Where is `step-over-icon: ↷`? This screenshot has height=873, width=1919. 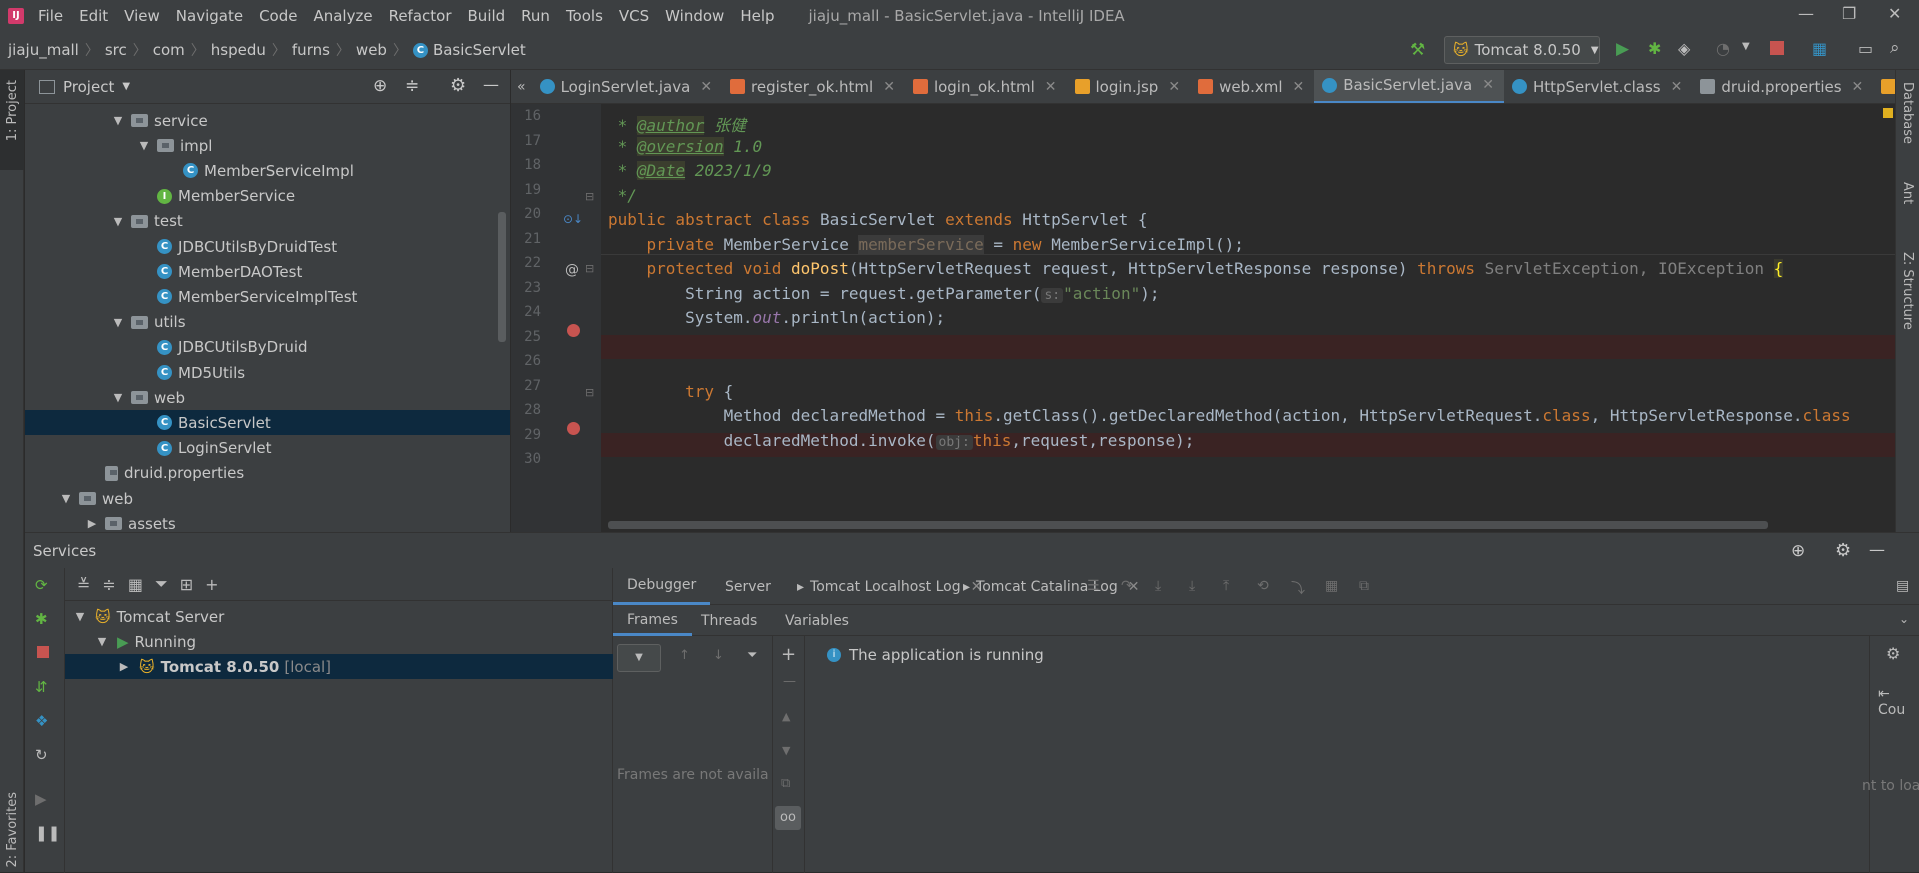 step-over-icon: ↷ is located at coordinates (1127, 586).